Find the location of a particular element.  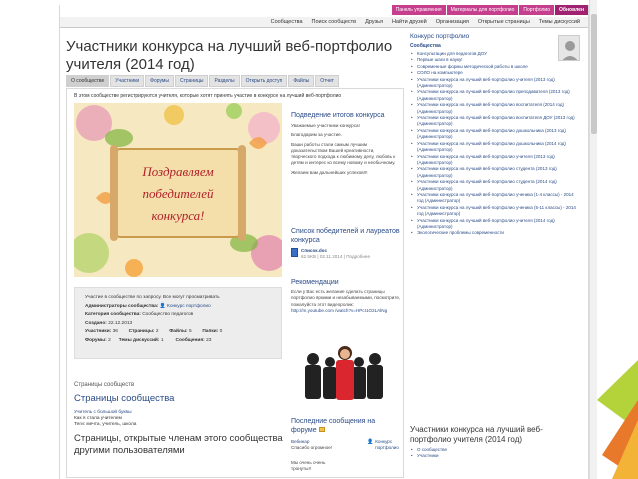

card-line-1: Поздравляем is located at coordinates (177, 171).